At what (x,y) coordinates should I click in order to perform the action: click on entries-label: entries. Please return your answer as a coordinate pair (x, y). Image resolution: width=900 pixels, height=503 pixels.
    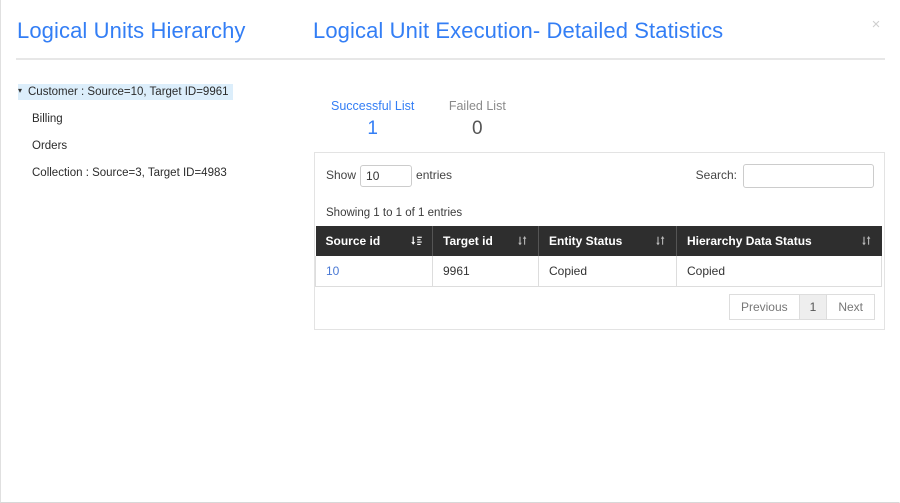
    Looking at the image, I should click on (434, 175).